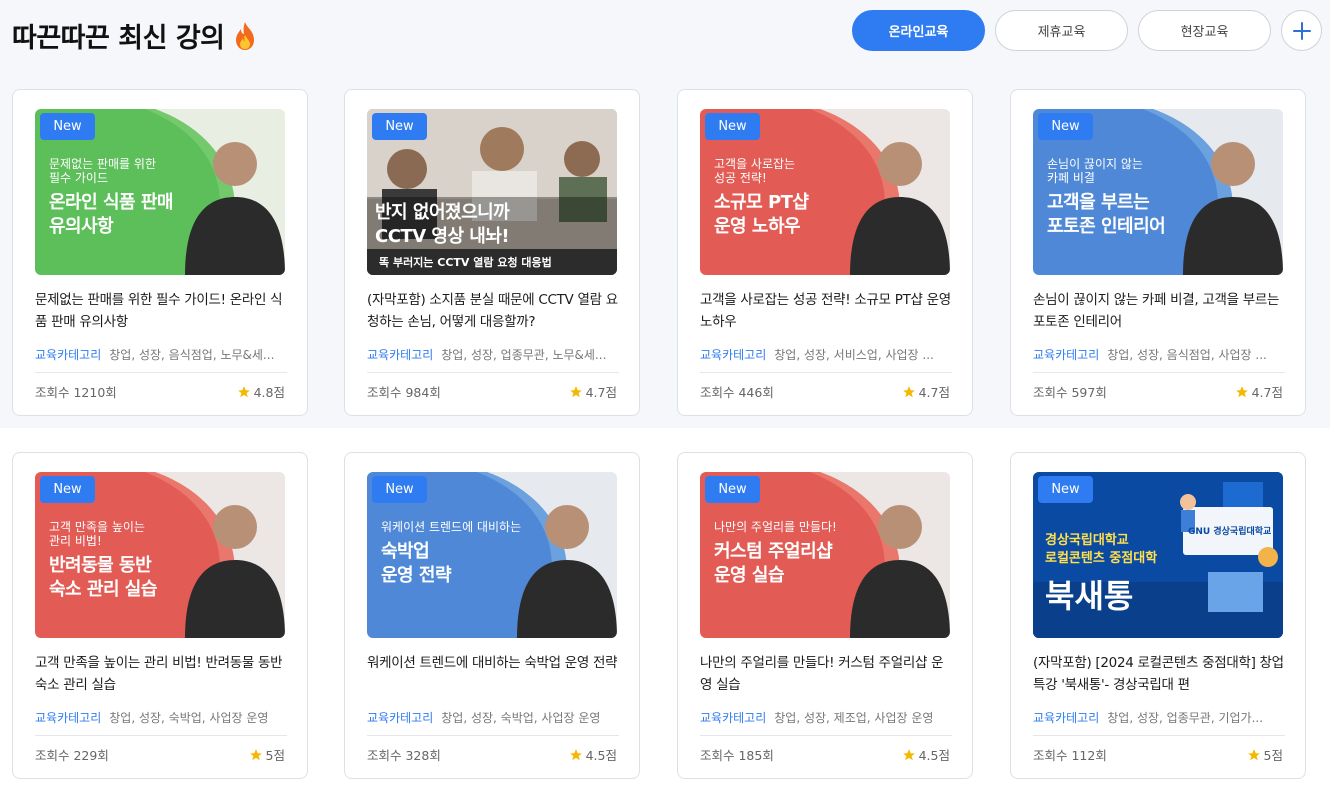  What do you see at coordinates (451, 527) in the screenshot?
I see `thumb-sub-text: 워케이션 트렌드에 대비하는` at bounding box center [451, 527].